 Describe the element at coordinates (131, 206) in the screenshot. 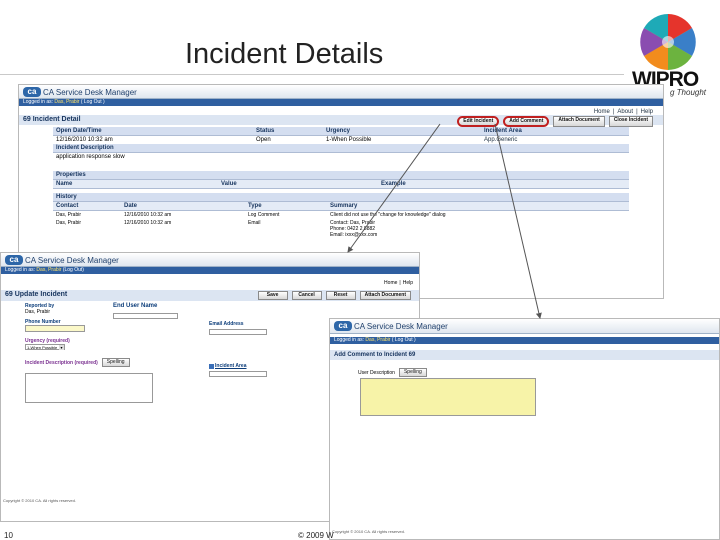

I see `date-column: Date` at that location.